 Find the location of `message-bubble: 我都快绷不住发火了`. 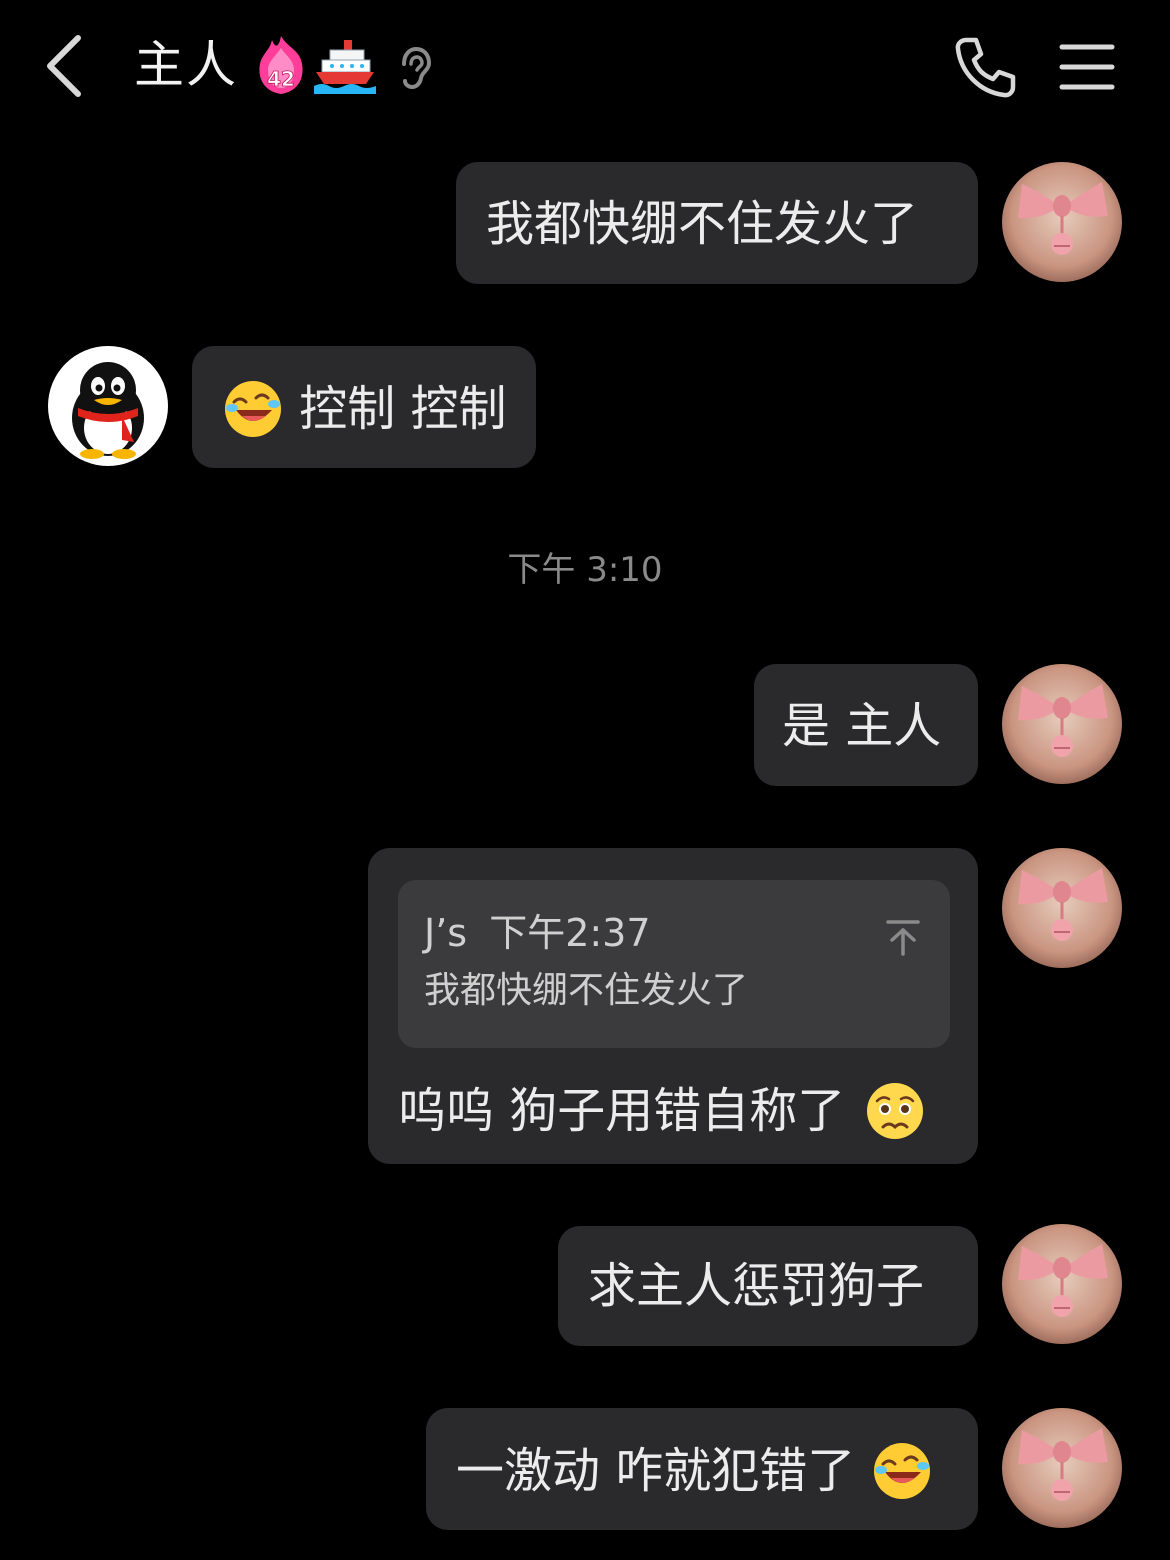

message-bubble: 我都快绷不住发火了 is located at coordinates (717, 223).